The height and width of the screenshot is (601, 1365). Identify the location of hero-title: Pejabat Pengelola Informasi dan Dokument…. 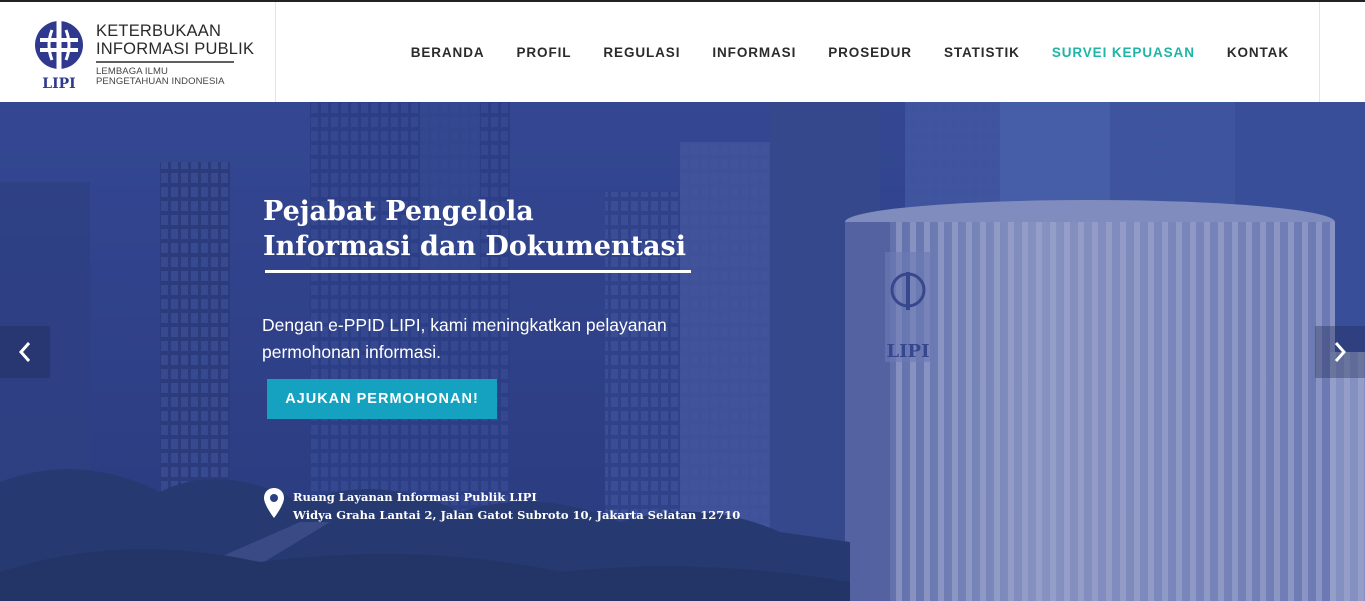
(503, 229).